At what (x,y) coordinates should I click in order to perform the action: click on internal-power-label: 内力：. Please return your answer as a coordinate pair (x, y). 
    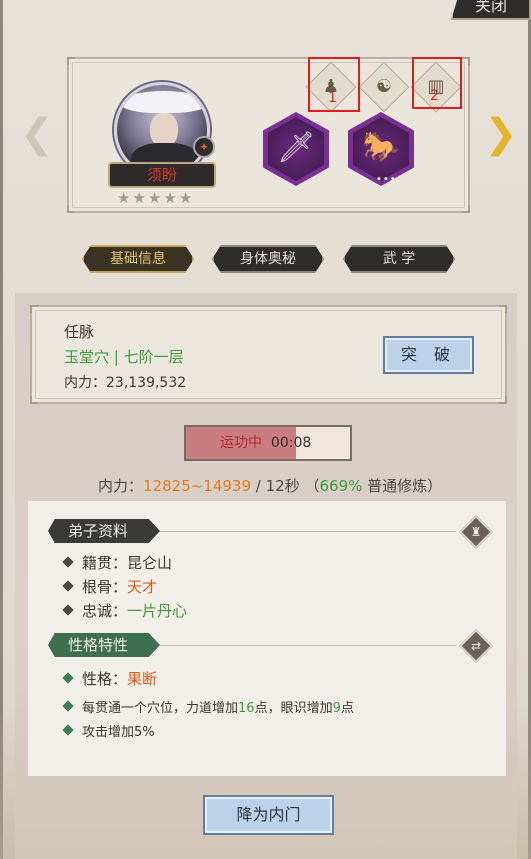
    Looking at the image, I should click on (85, 383).